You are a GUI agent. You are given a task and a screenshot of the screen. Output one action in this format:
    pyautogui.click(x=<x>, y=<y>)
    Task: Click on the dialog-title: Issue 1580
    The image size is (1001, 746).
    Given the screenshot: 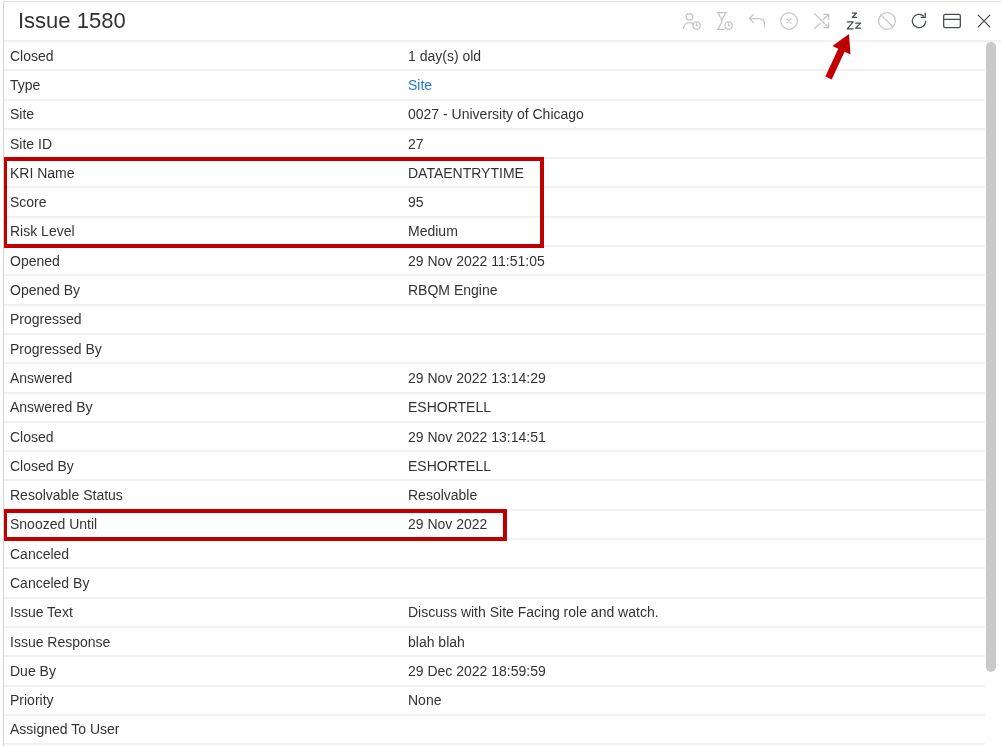 What is the action you would take?
    pyautogui.click(x=72, y=21)
    